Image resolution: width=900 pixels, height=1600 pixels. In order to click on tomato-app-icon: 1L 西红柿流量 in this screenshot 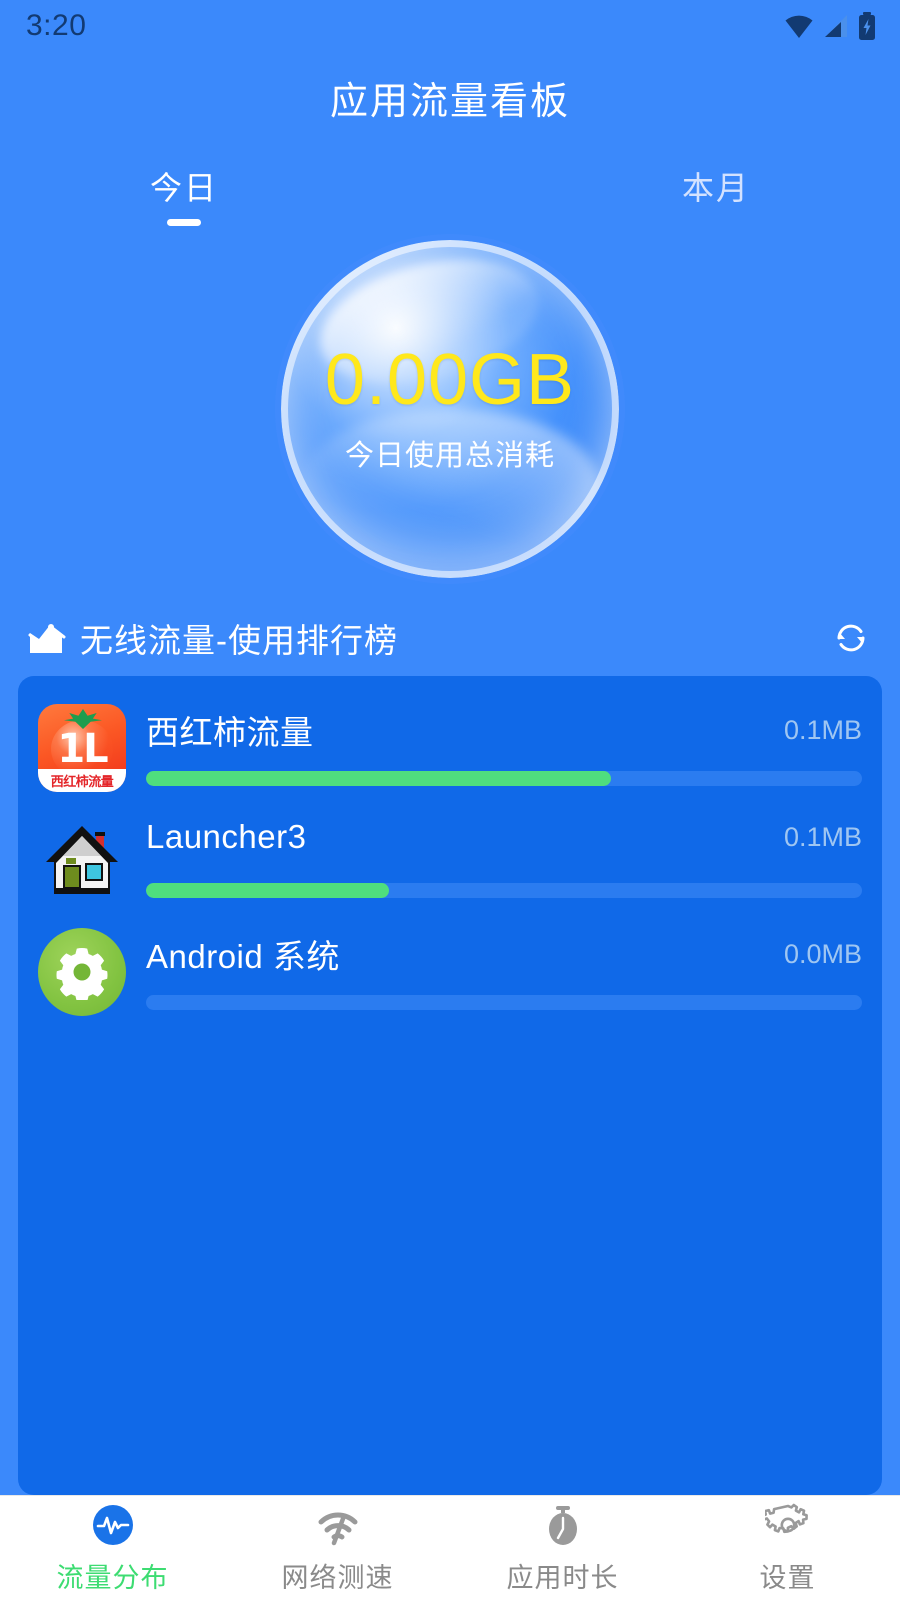, I will do `click(82, 748)`.